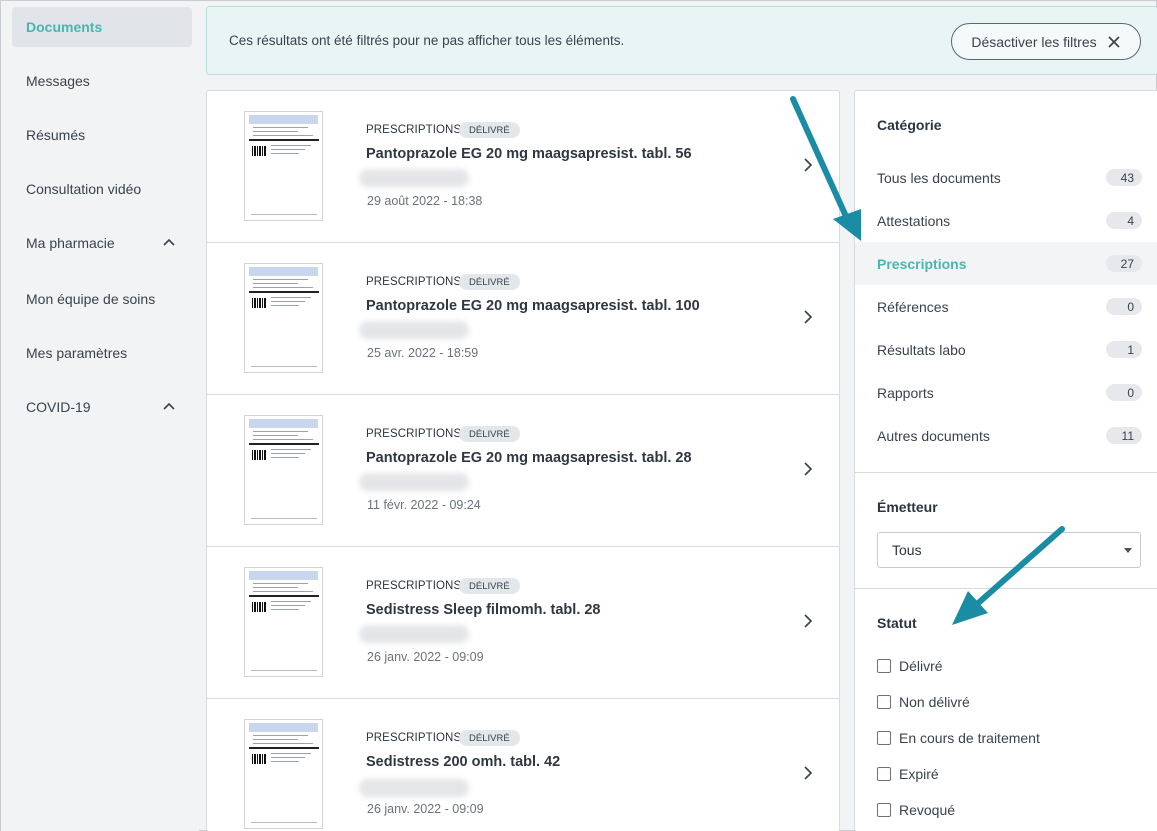 Image resolution: width=1157 pixels, height=831 pixels. Describe the element at coordinates (1124, 263) in the screenshot. I see `category-count: 27` at that location.